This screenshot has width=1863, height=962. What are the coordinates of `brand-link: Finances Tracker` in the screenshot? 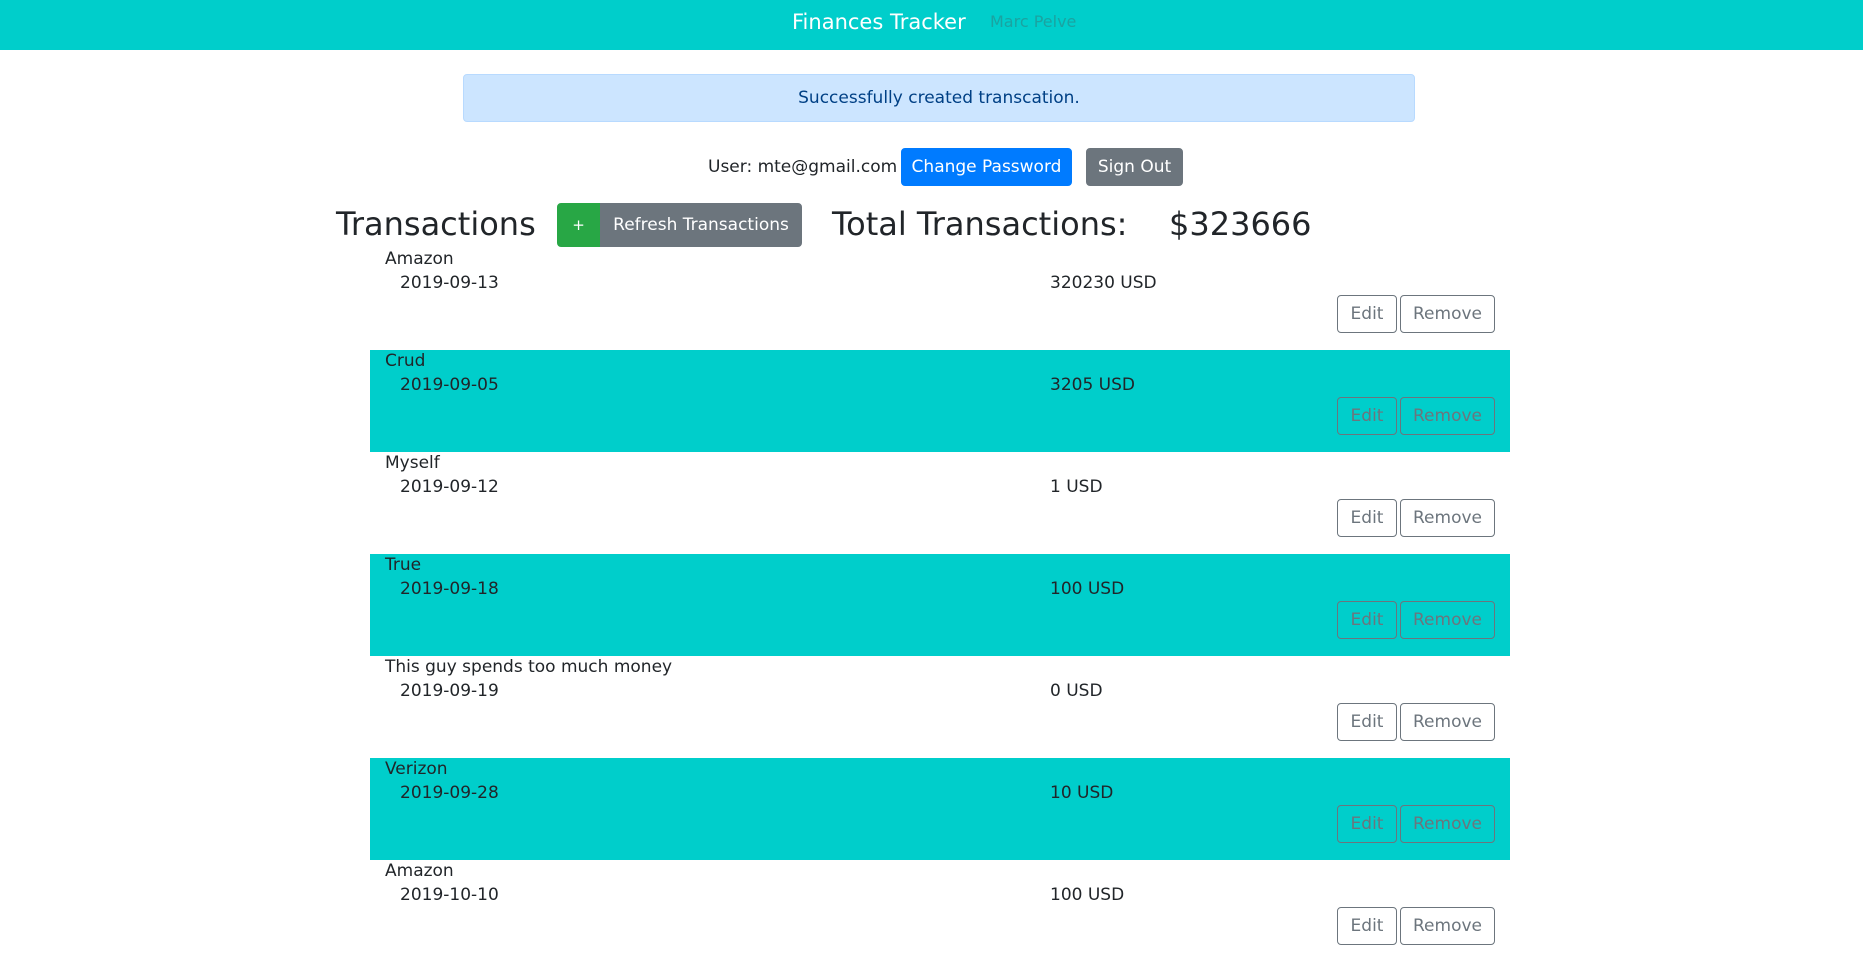 It's located at (879, 22).